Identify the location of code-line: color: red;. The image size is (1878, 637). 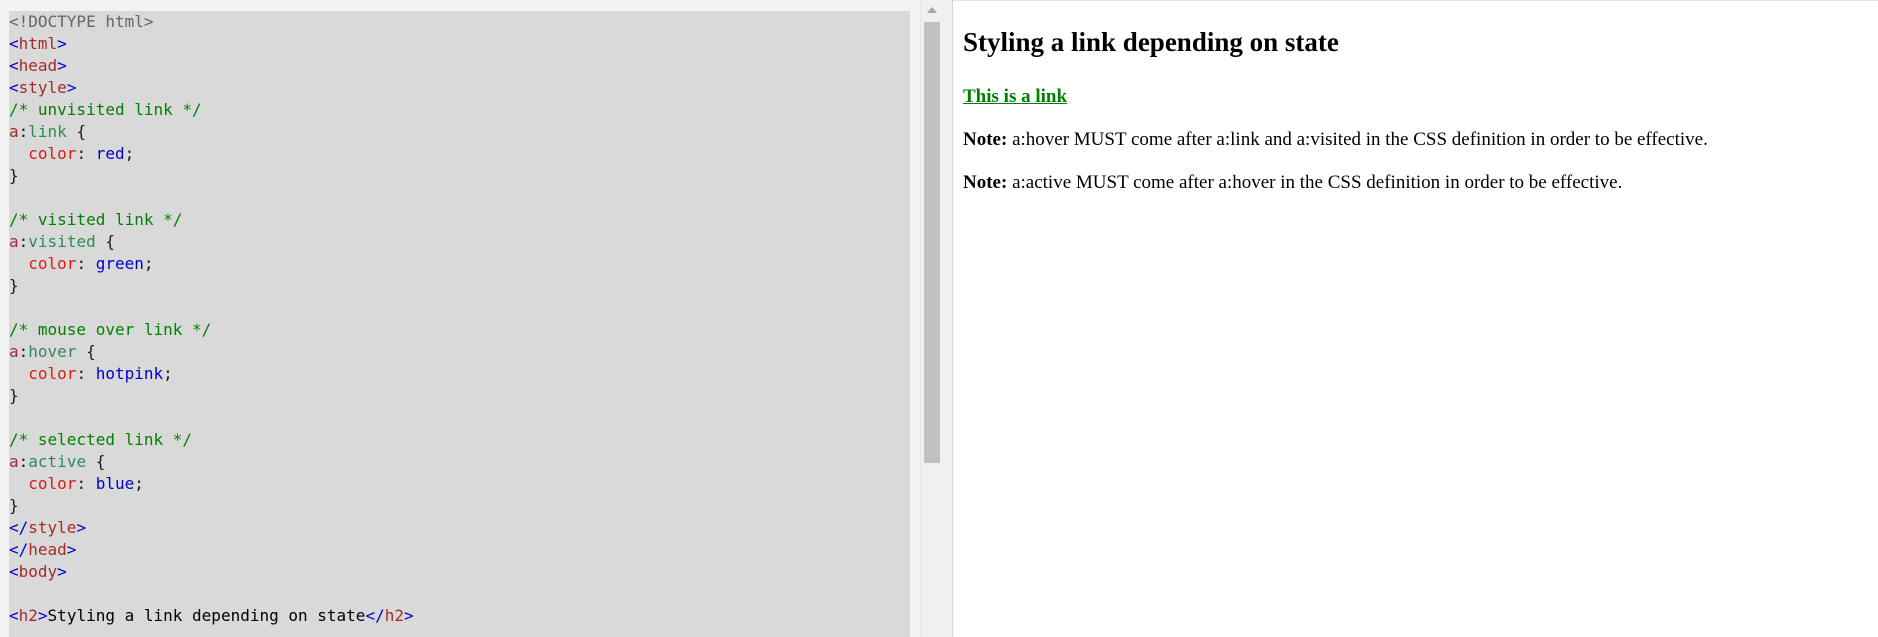
(459, 154).